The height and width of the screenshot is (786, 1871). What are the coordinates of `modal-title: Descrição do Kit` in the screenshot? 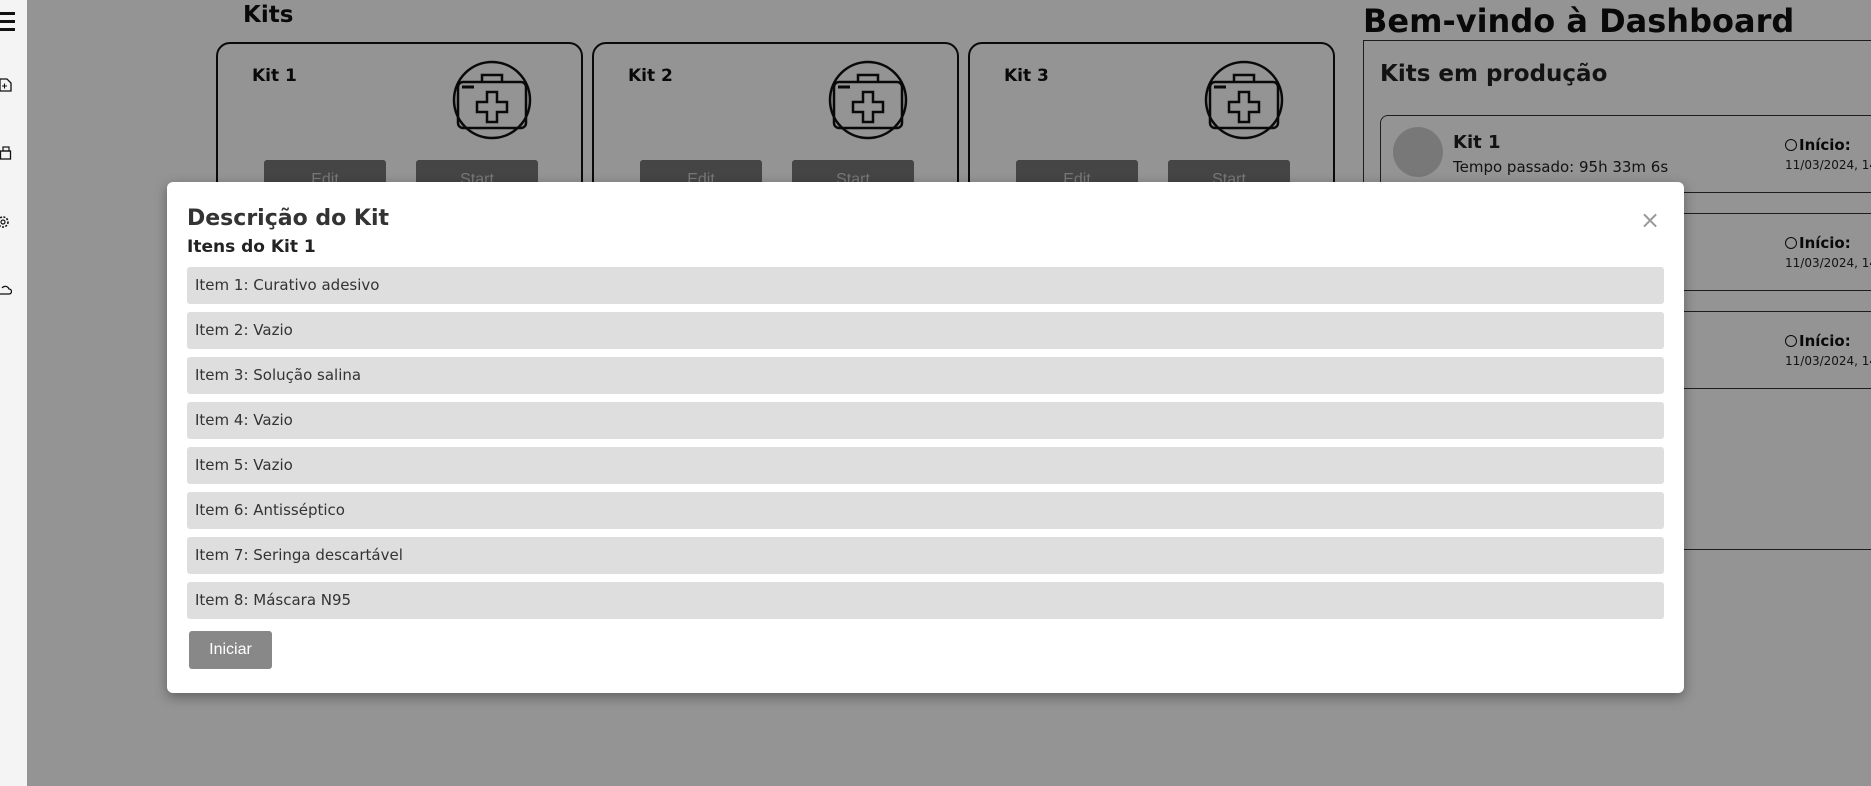 It's located at (288, 218).